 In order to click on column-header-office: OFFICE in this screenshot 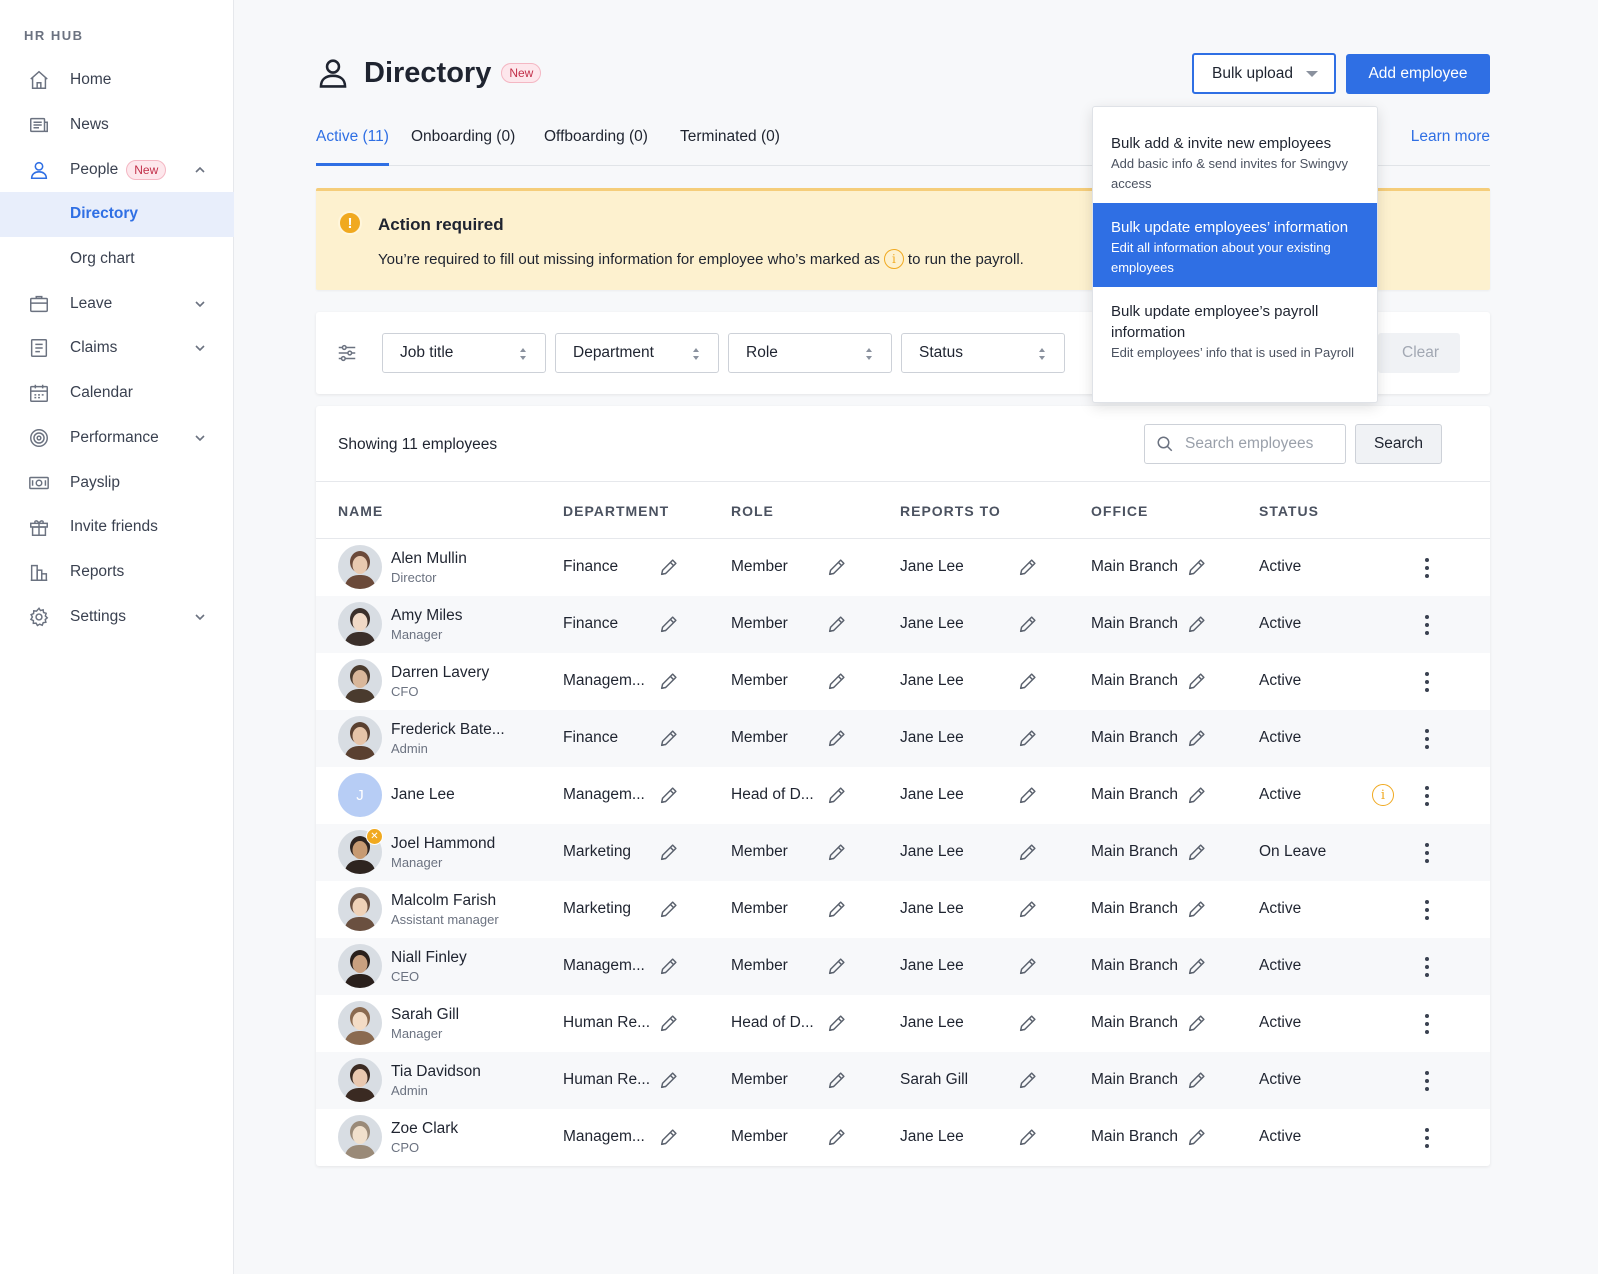, I will do `click(1119, 511)`.